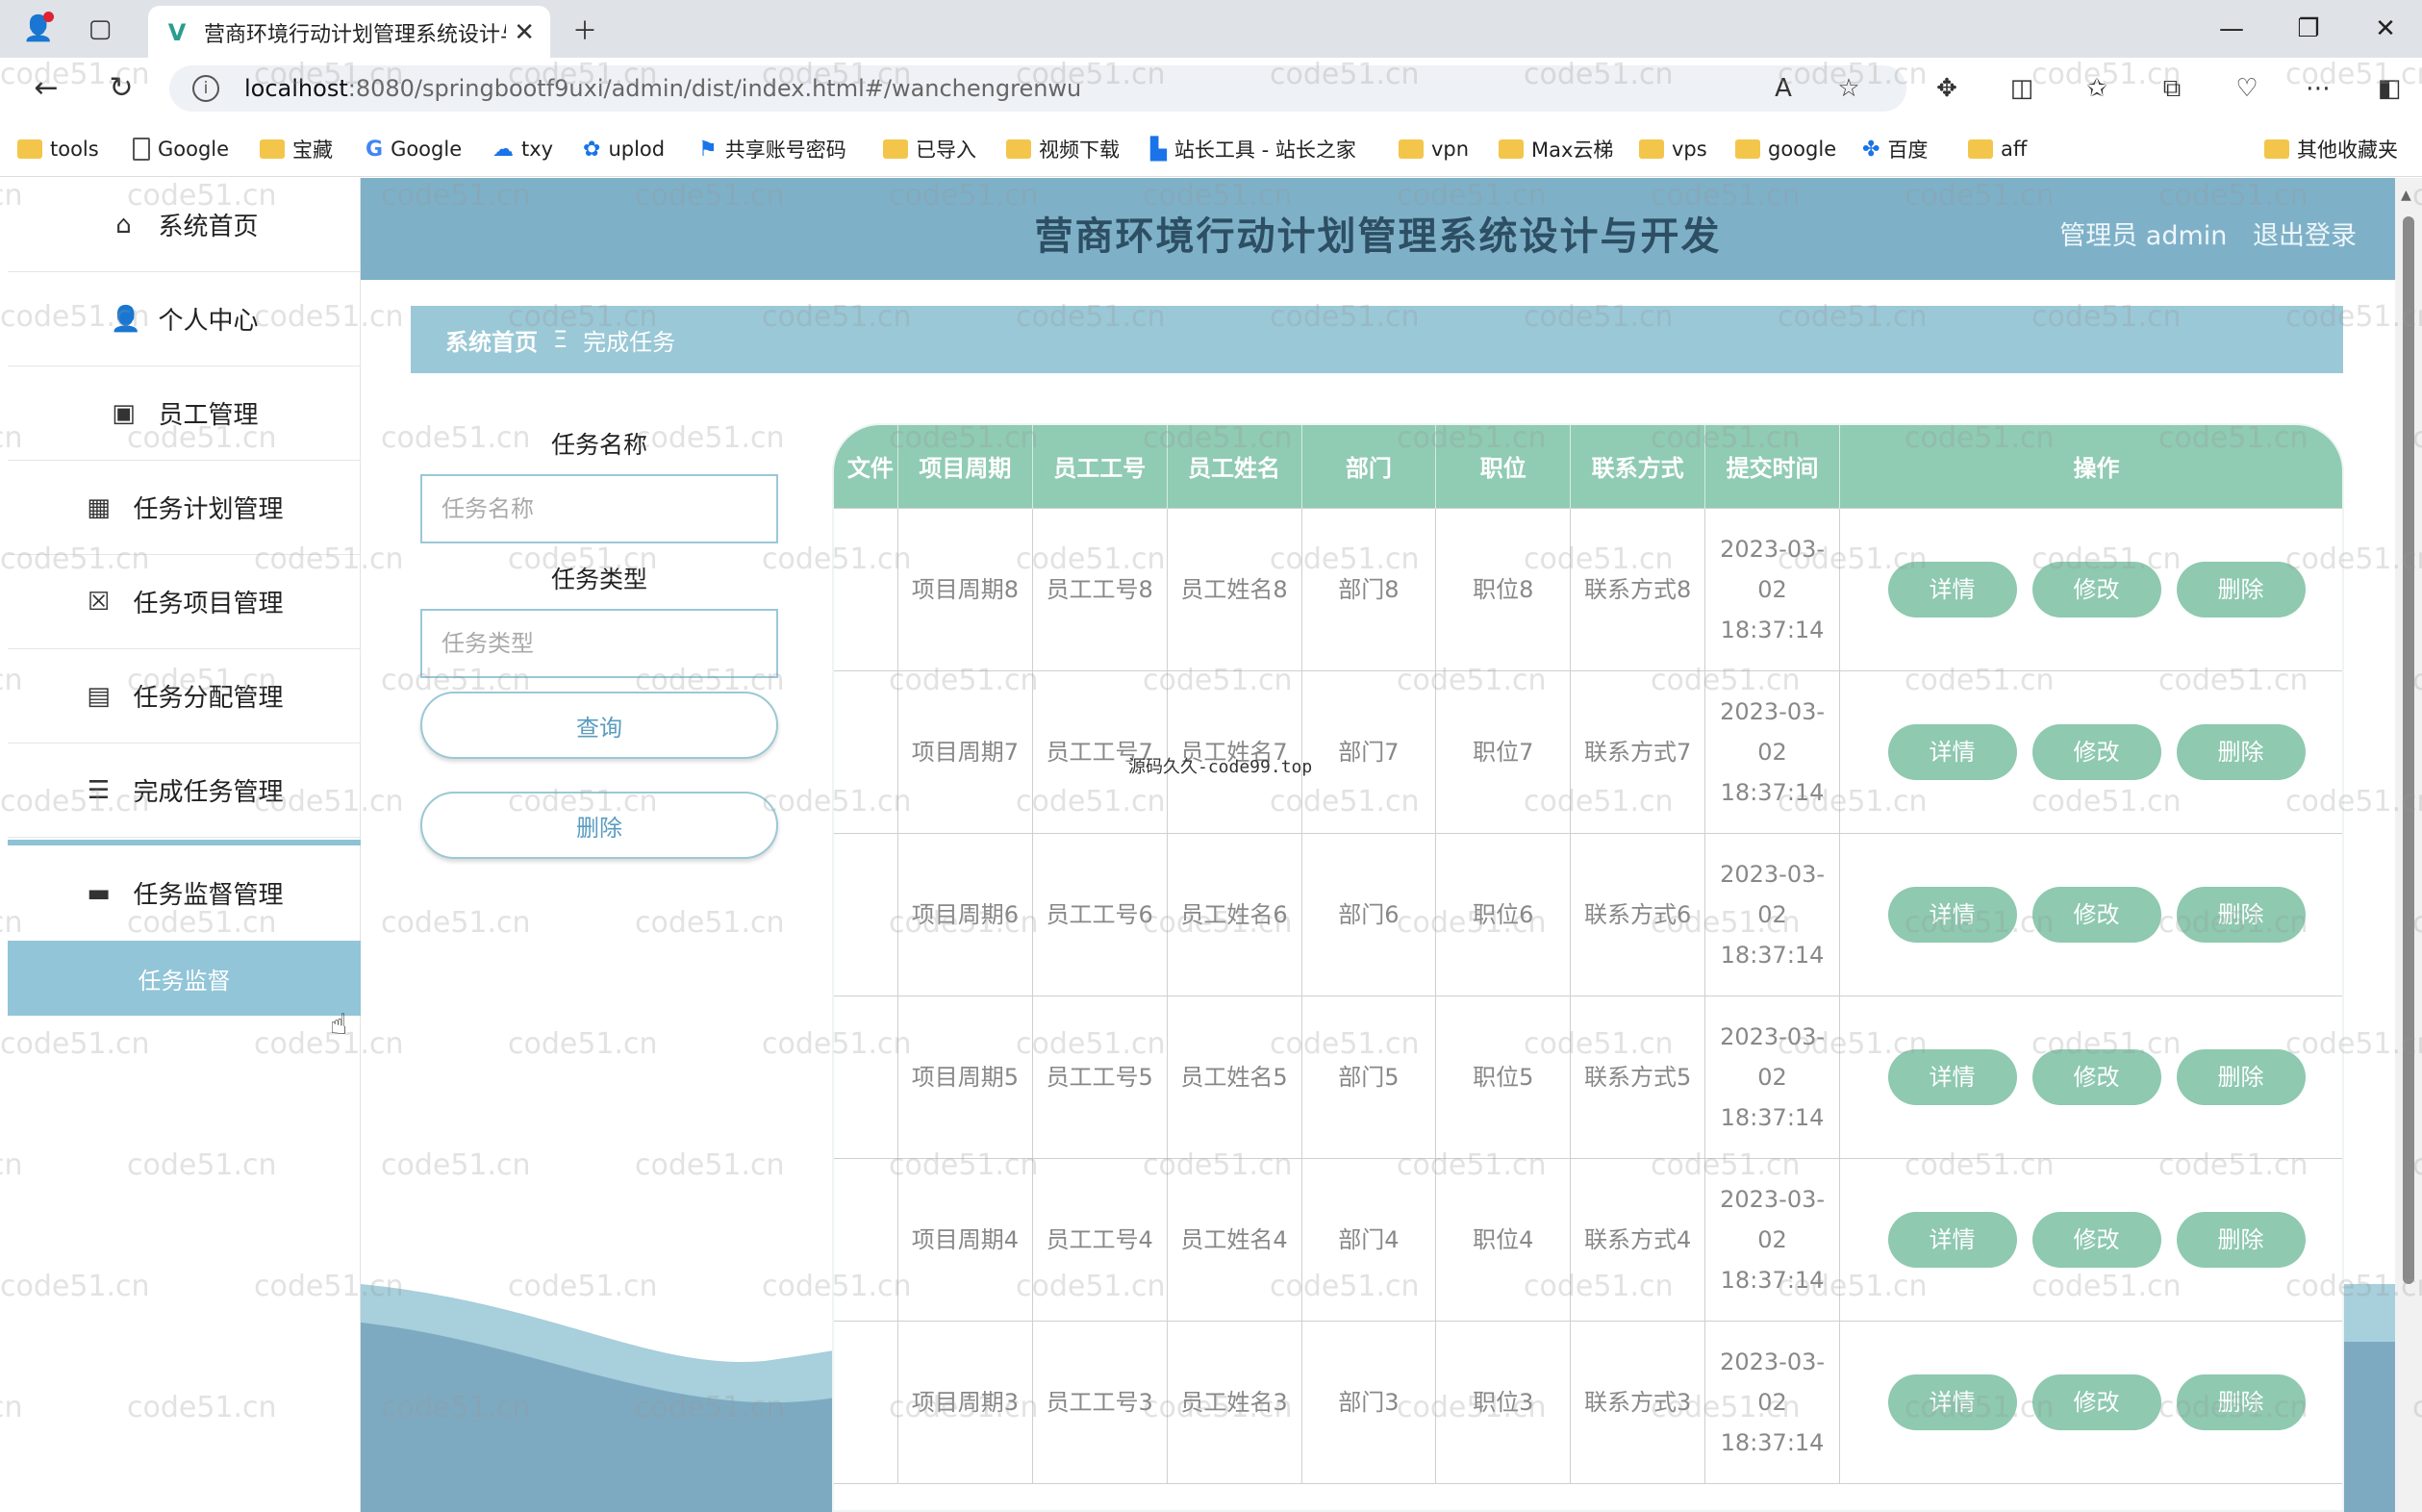 This screenshot has height=1512, width=2422. What do you see at coordinates (185, 791) in the screenshot?
I see `sidebar-item-completed-tasks: ☰ 完成任务管理` at bounding box center [185, 791].